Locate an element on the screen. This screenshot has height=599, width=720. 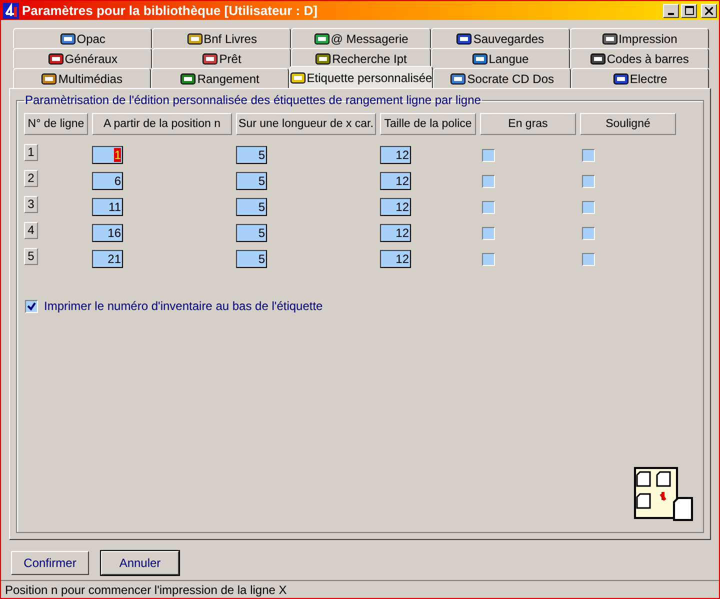
tab: Sauvegardes is located at coordinates (500, 38).